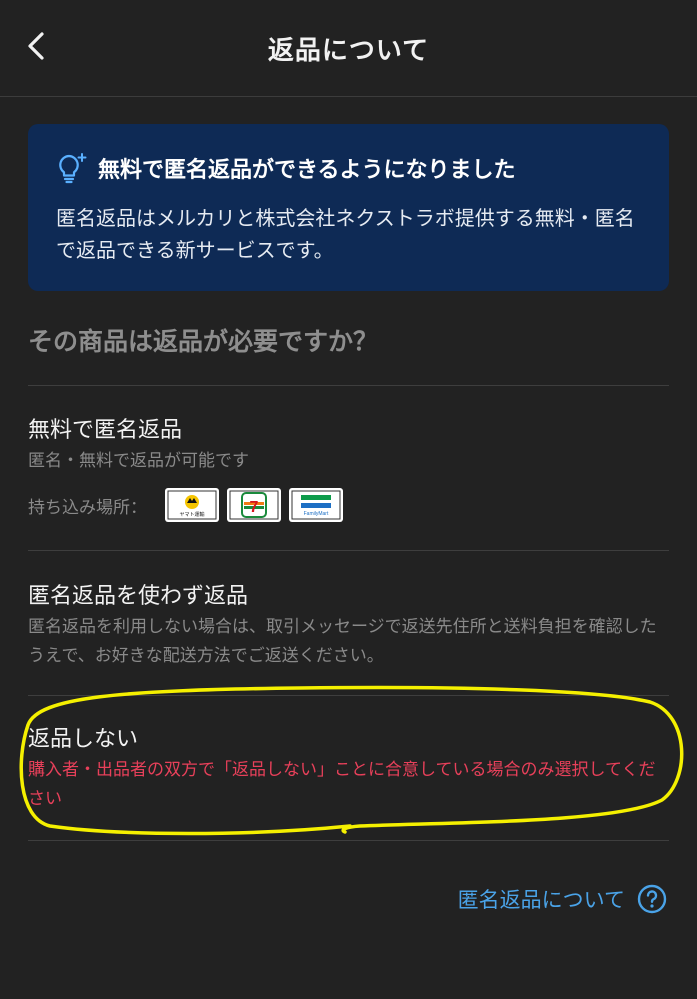 The width and height of the screenshot is (697, 999). Describe the element at coordinates (73, 168) in the screenshot. I see `lightbulb-sparkle-icon` at that location.